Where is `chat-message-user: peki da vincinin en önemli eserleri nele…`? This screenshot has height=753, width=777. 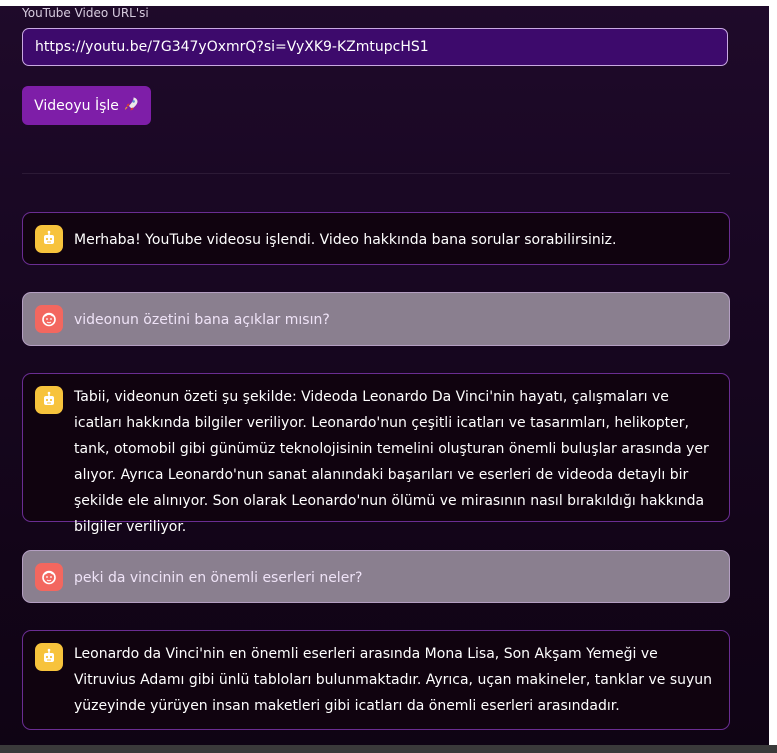
chat-message-user: peki da vincinin en önemli eserleri nele… is located at coordinates (376, 576).